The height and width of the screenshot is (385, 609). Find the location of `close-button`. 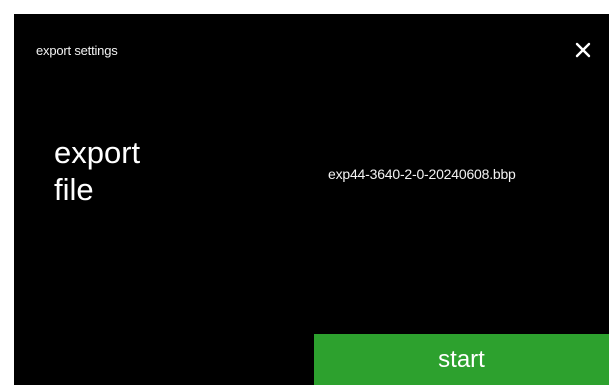

close-button is located at coordinates (583, 50).